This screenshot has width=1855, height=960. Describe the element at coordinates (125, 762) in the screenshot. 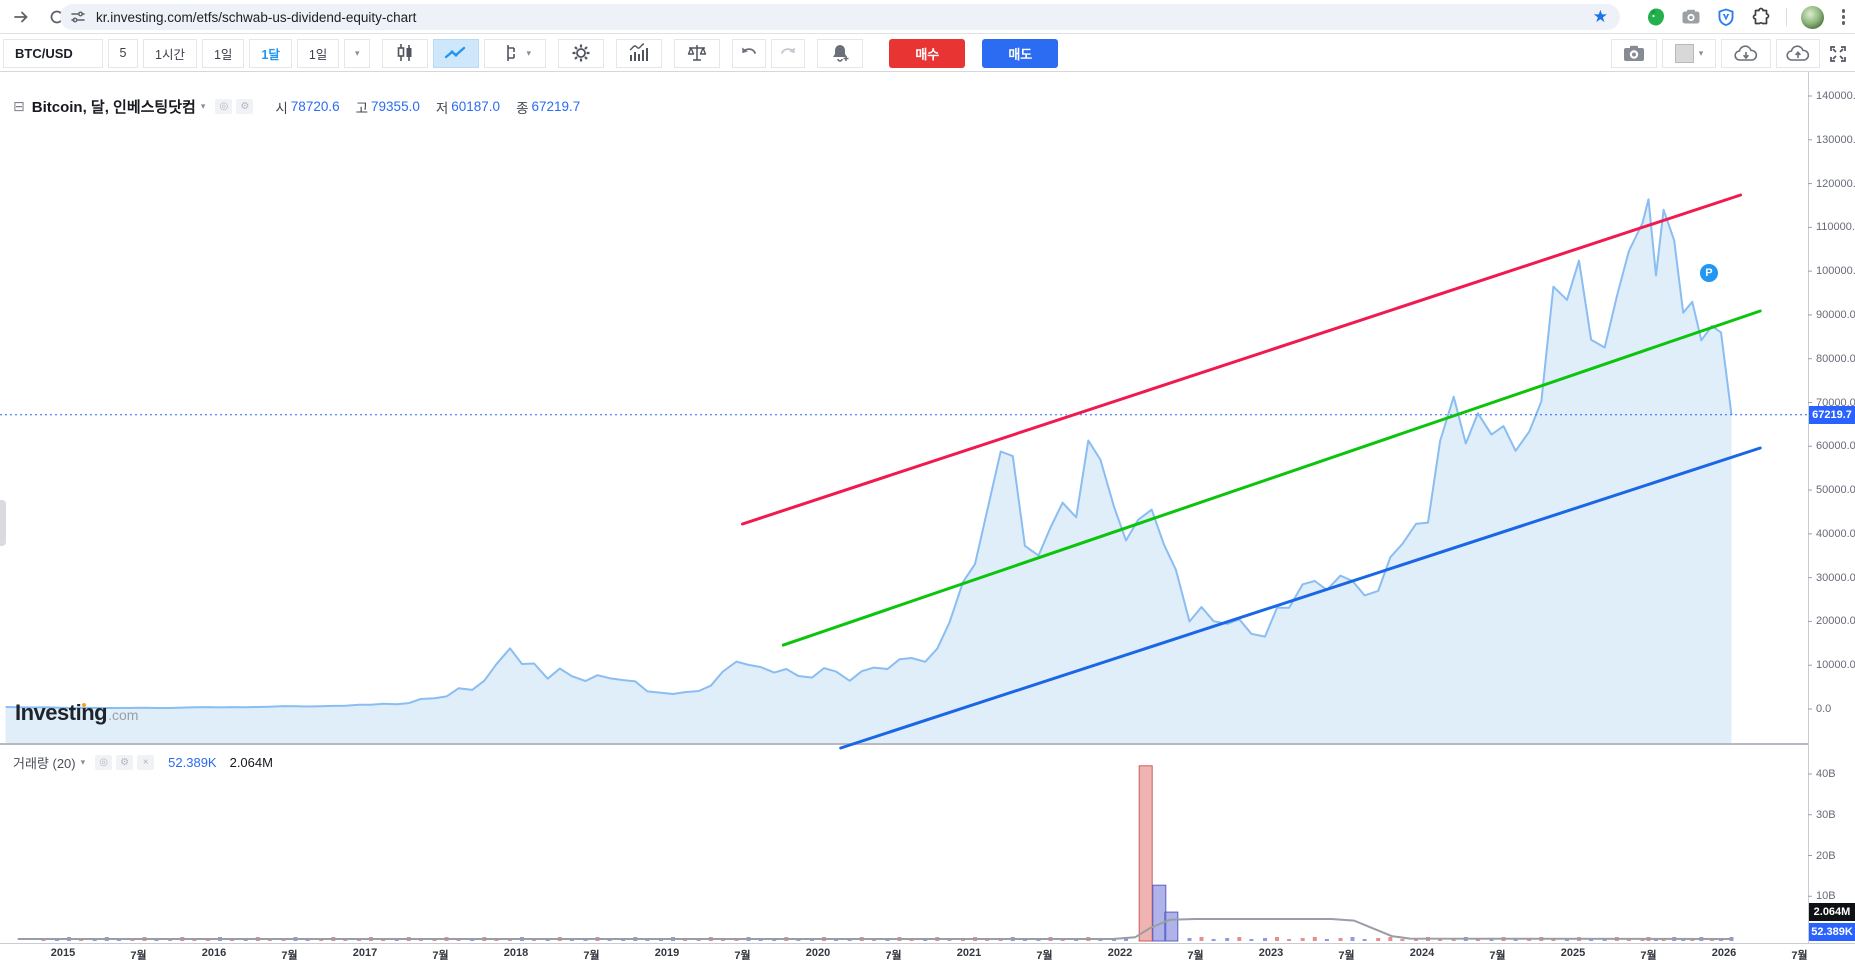

I see `volume-settings-icon: ⚙` at that location.